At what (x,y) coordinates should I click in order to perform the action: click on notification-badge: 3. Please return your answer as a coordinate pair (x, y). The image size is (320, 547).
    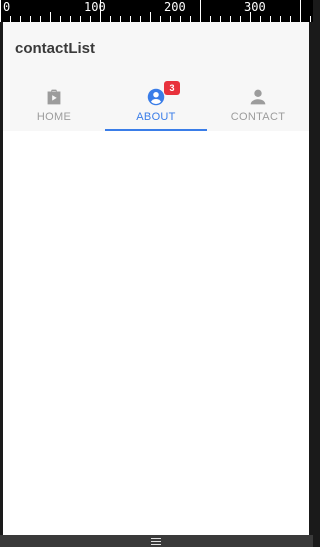
    Looking at the image, I should click on (172, 88).